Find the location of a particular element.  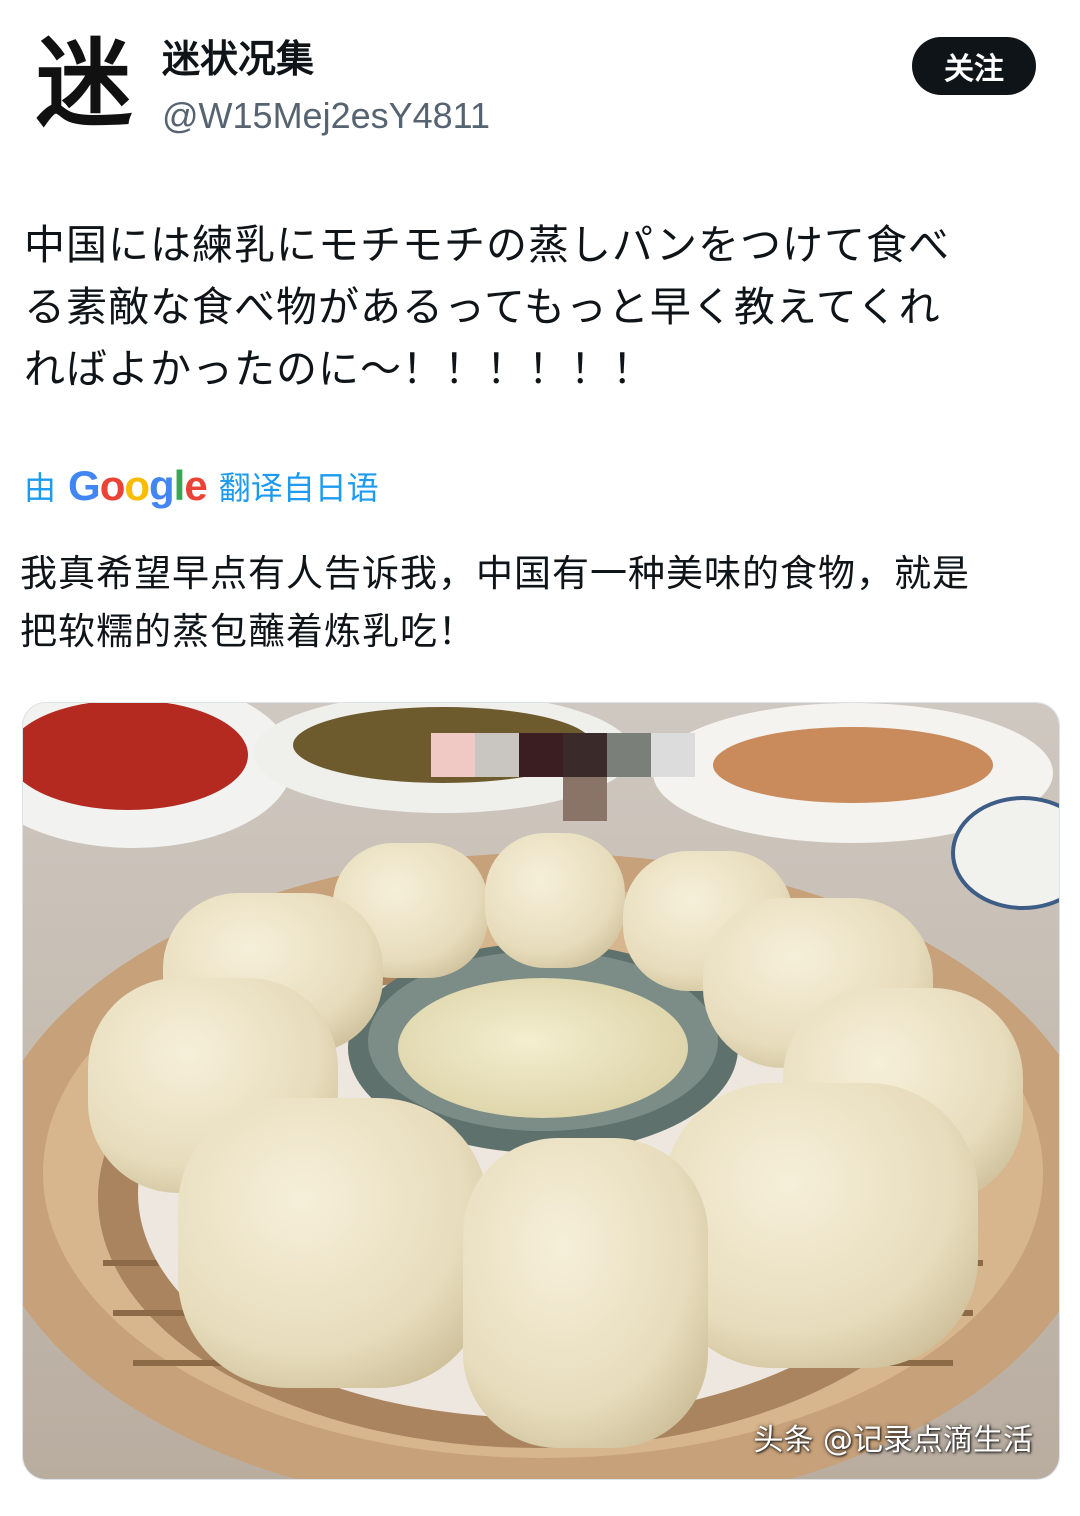

display-name: 迷状况集 is located at coordinates (238, 59).